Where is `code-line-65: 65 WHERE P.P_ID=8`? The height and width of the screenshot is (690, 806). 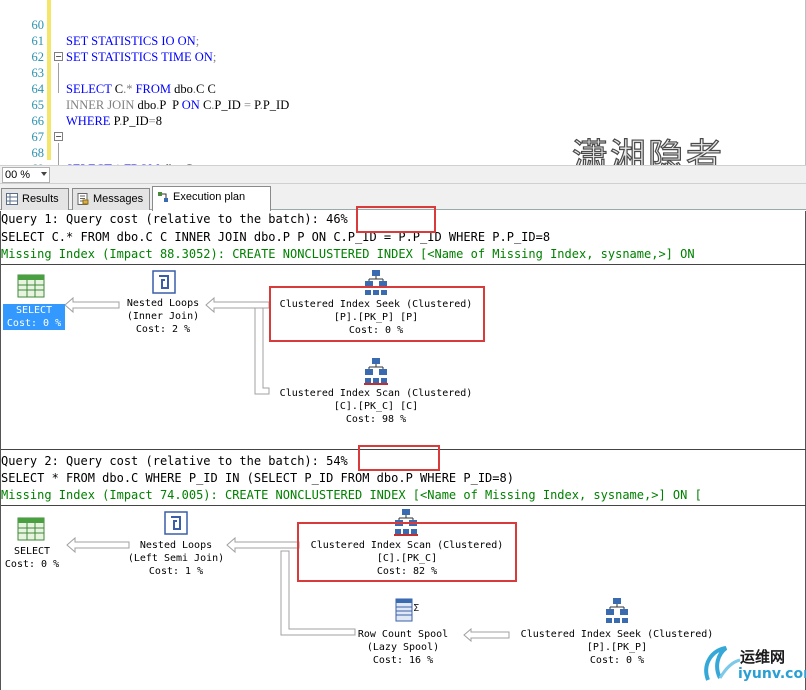
code-line-65: 65 WHERE P.P_ID=8 is located at coordinates (400, 104).